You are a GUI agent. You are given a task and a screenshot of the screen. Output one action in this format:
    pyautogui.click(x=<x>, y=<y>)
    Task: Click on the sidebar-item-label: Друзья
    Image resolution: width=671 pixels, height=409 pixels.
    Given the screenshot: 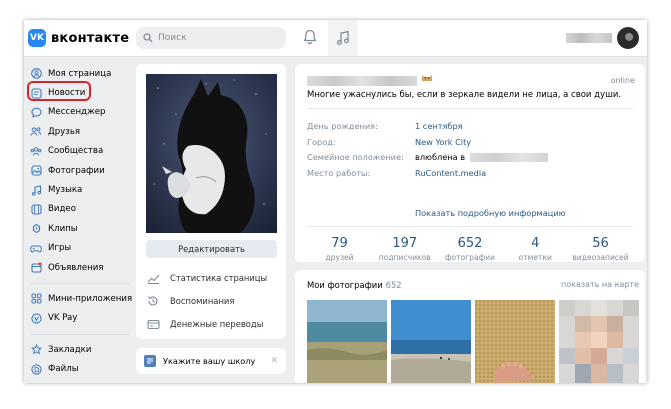 What is the action you would take?
    pyautogui.click(x=64, y=131)
    